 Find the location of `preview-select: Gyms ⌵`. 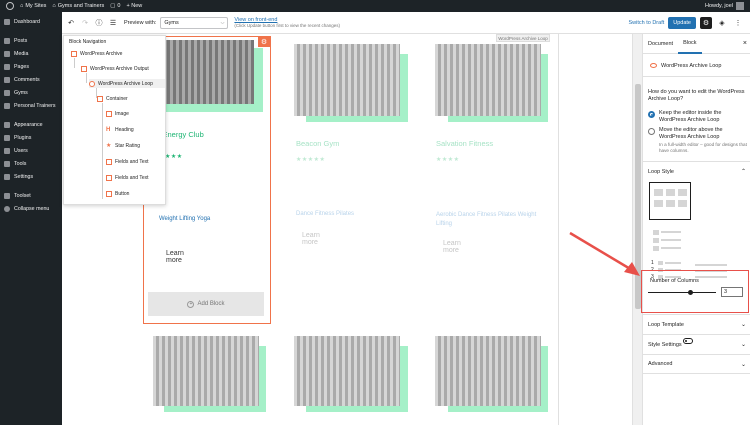

preview-select: Gyms ⌵ is located at coordinates (194, 22).